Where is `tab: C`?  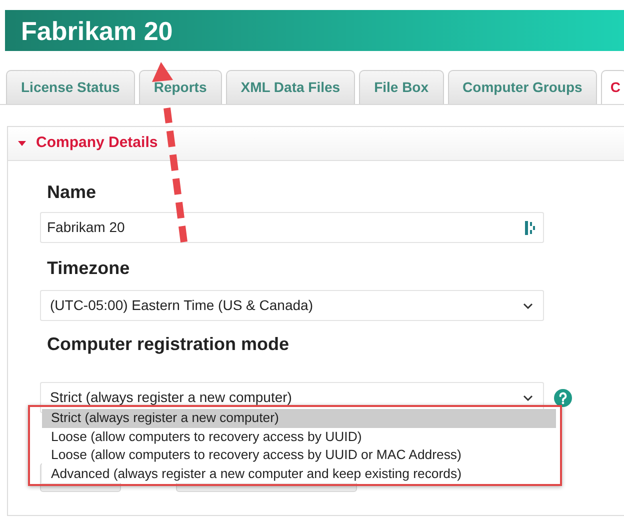 tab: C is located at coordinates (612, 87).